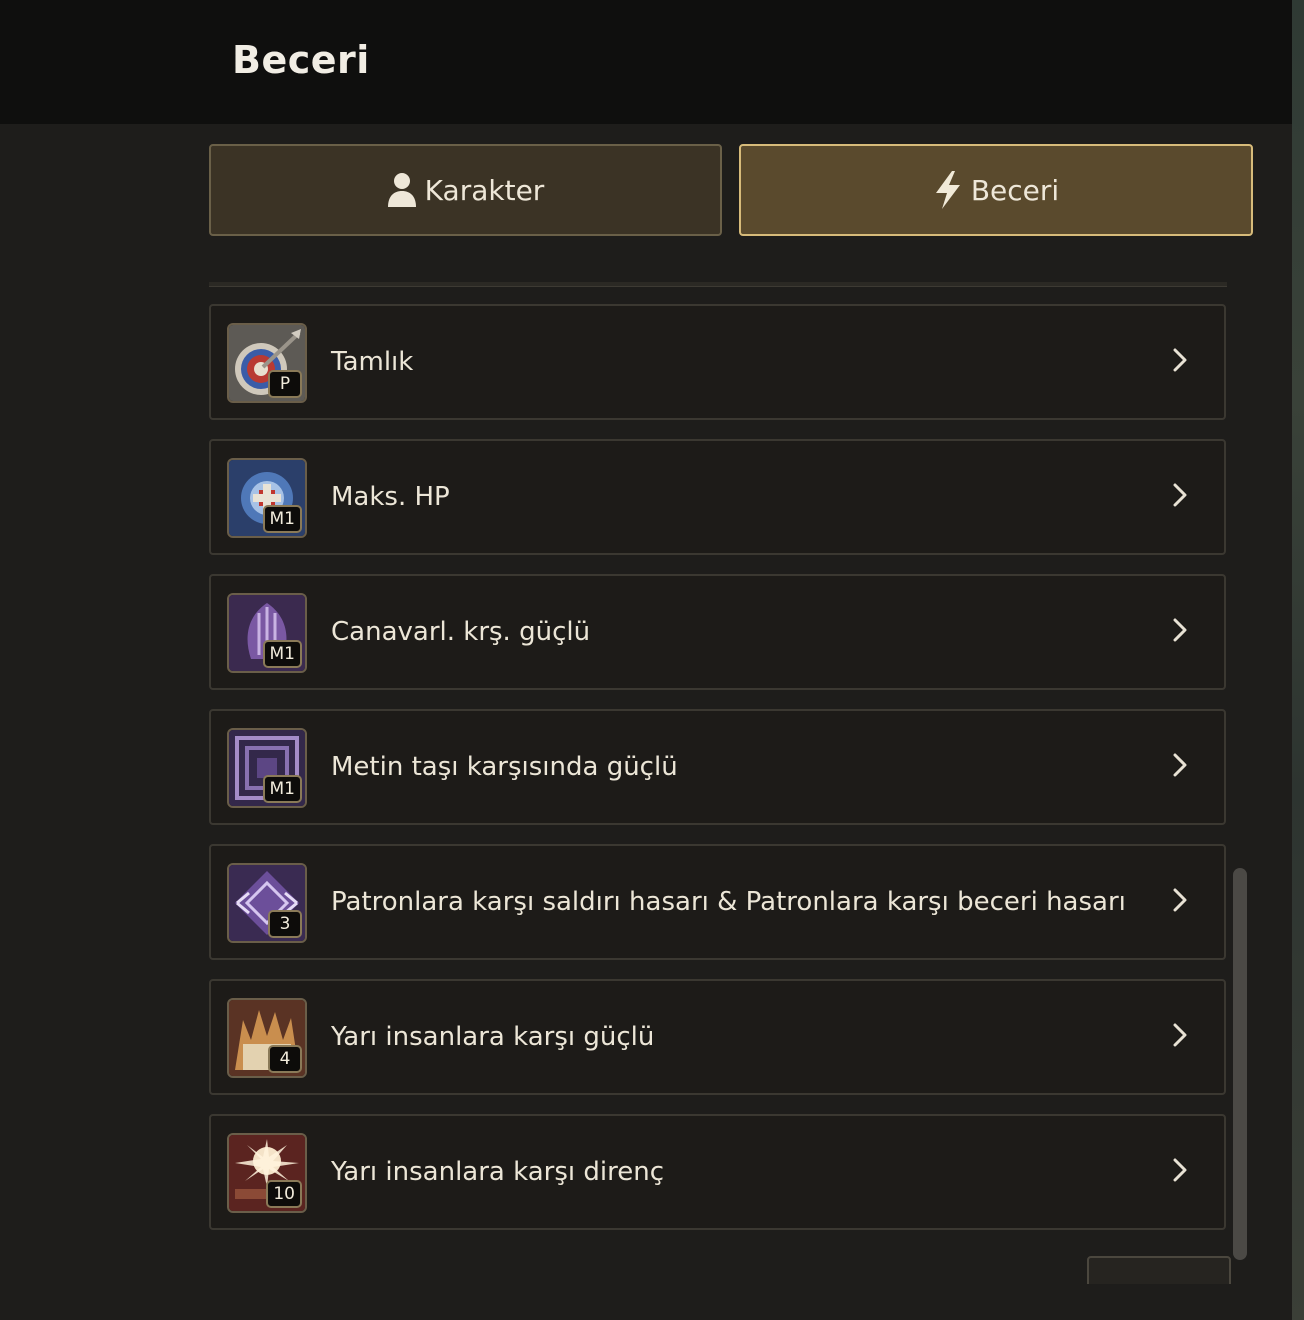 The width and height of the screenshot is (1304, 1320). What do you see at coordinates (267, 768) in the screenshot?
I see `metin-stone-icon: M1` at bounding box center [267, 768].